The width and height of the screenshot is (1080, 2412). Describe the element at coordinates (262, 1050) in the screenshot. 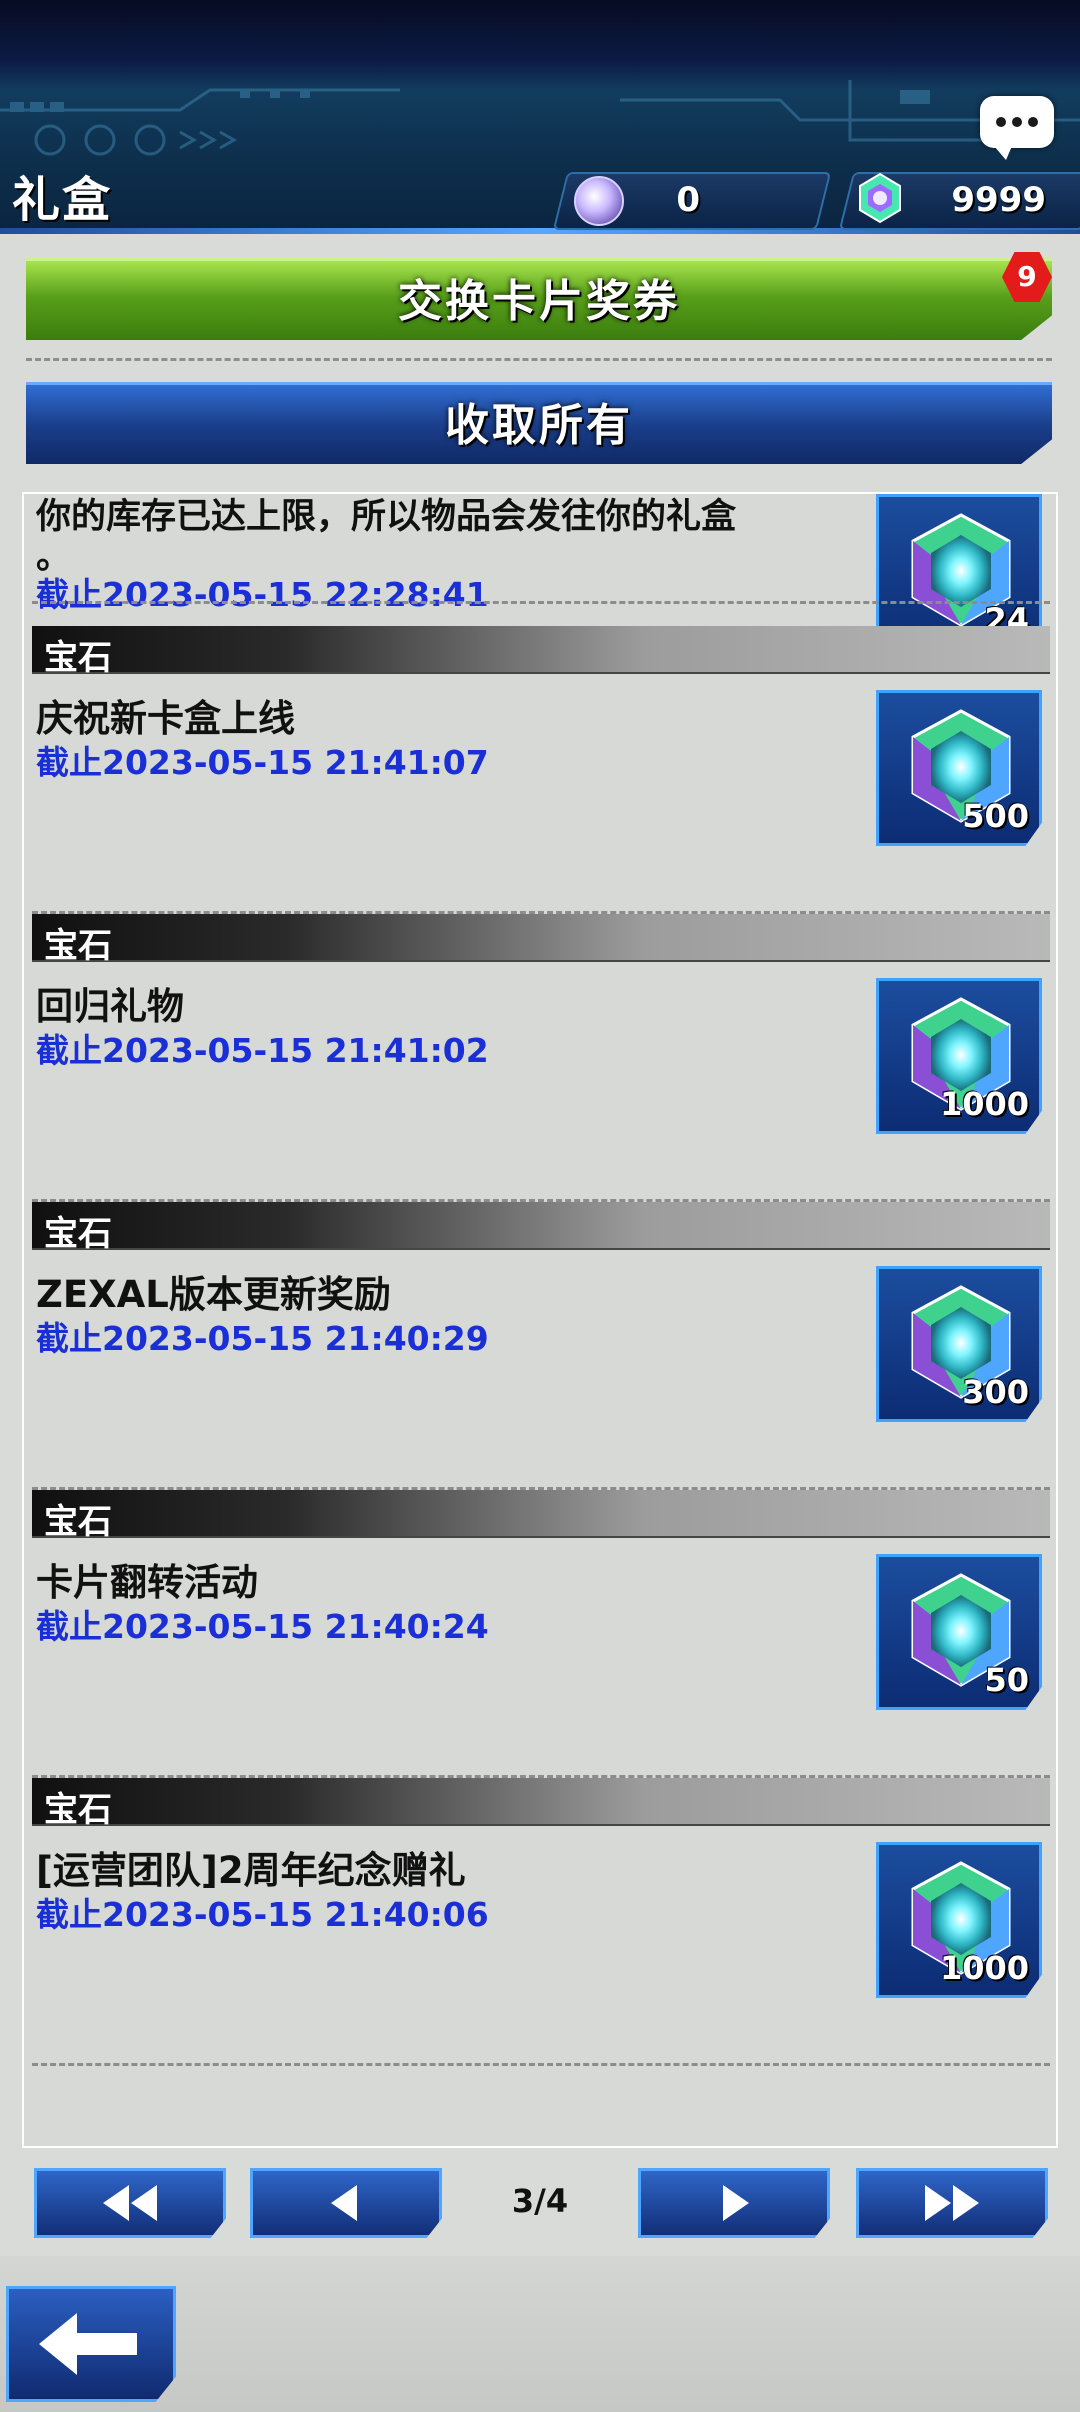

I see `item-expiry: 截止2023-05-15 21:41:02` at that location.